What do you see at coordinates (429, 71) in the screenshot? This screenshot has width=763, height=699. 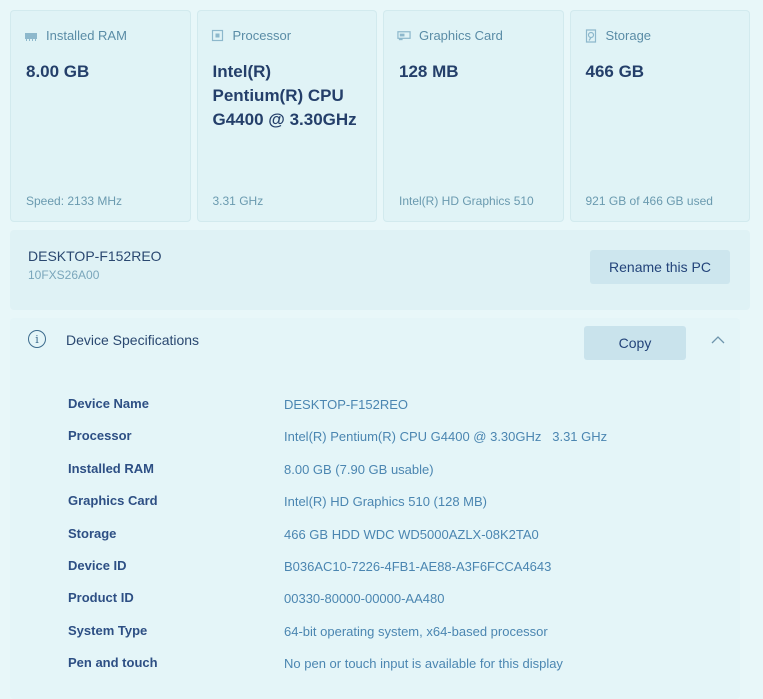 I see `card-value: 128 MB` at bounding box center [429, 71].